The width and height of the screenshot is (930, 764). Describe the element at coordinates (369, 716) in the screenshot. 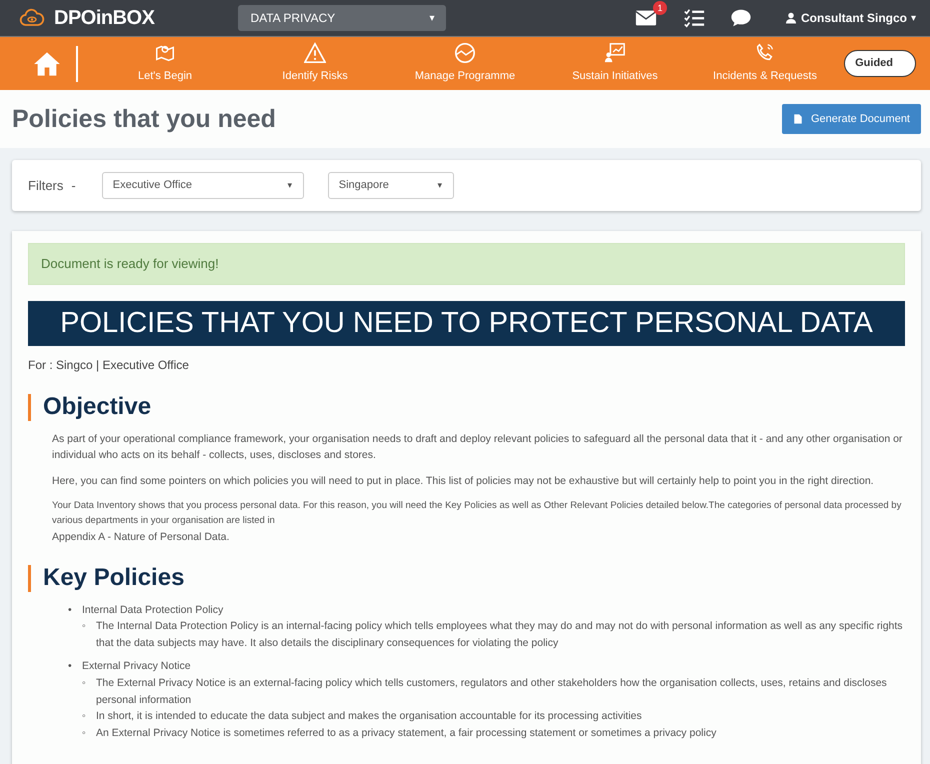

I see `list-item: In short, it is intended to educate the data subject and makes the organisation accountable for its processing activities` at that location.